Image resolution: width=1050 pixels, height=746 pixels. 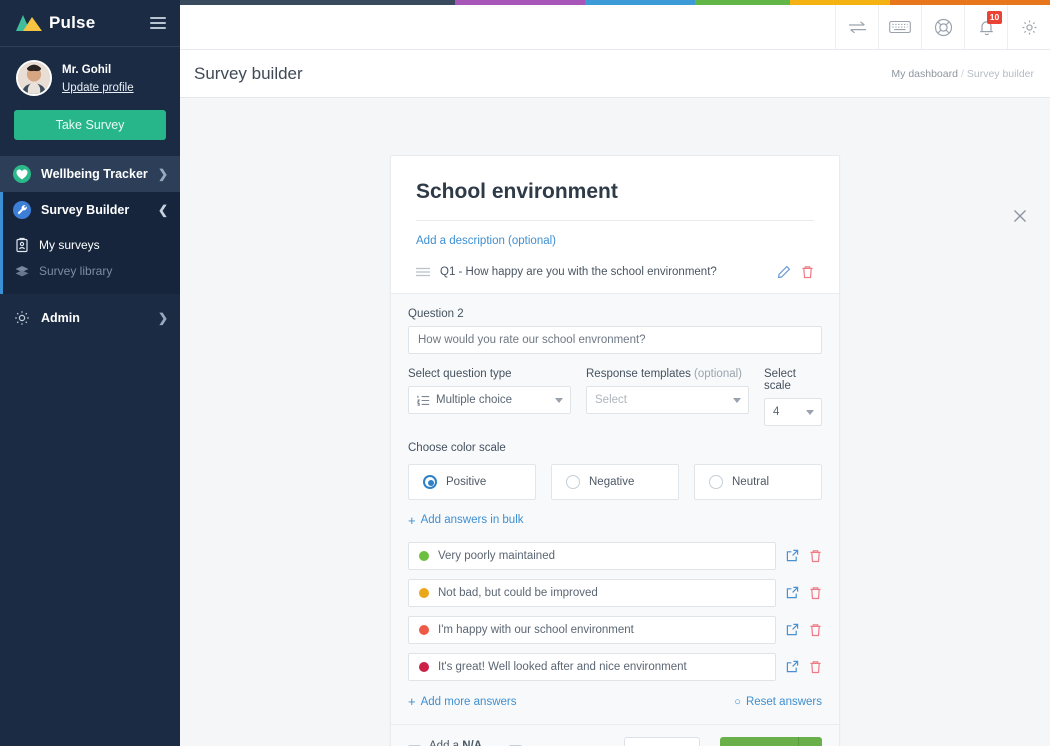 What do you see at coordinates (601, 593) in the screenshot?
I see `answer-text: Not bad, but could be improved` at bounding box center [601, 593].